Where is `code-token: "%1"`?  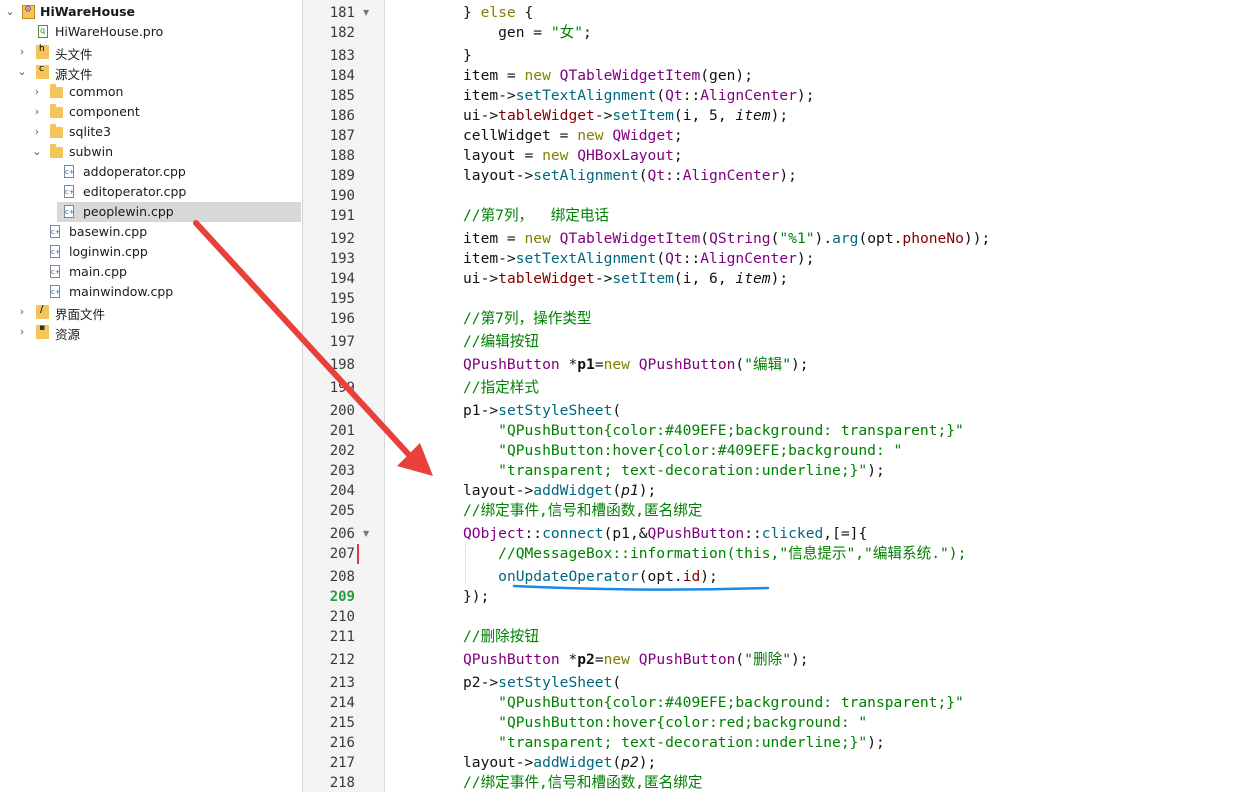 code-token: "%1" is located at coordinates (797, 238).